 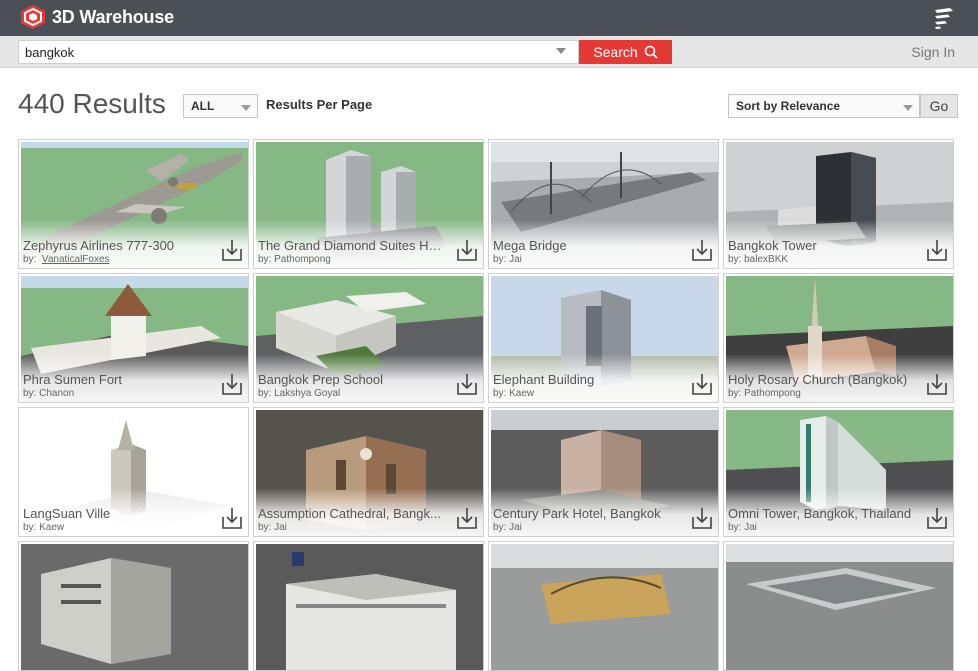 I want to click on search-bar: Search Sign In, so click(x=489, y=52).